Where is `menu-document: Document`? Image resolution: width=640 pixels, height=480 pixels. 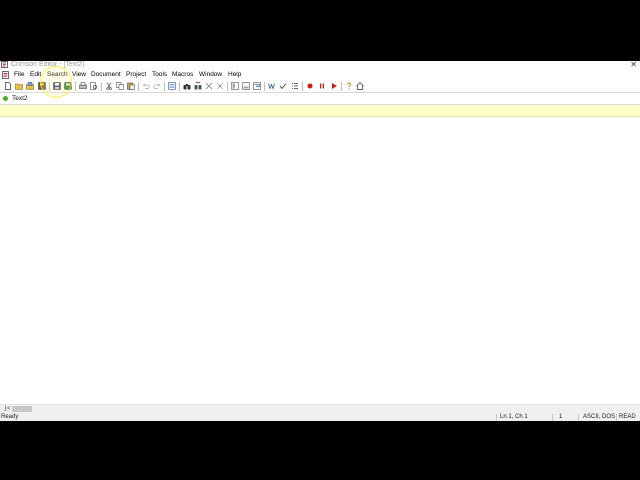 menu-document: Document is located at coordinates (106, 75).